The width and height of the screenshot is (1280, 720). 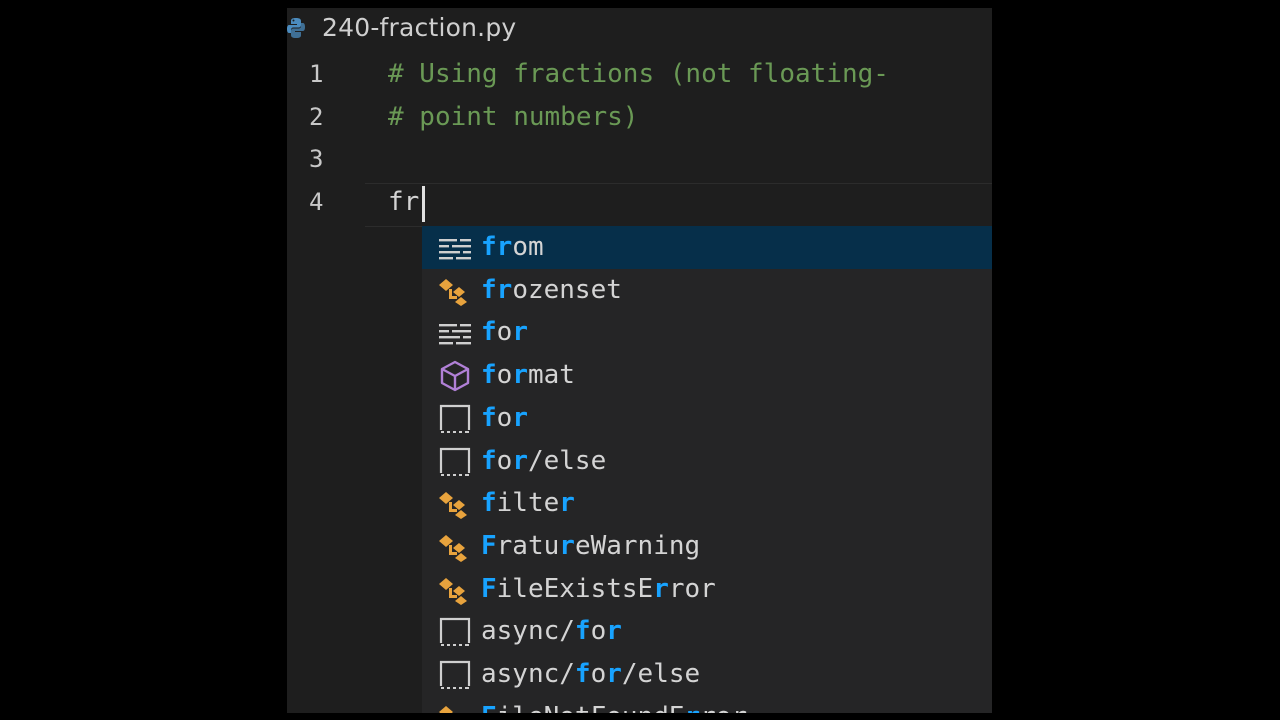 What do you see at coordinates (707, 503) in the screenshot?
I see `suggestion-item: filter` at bounding box center [707, 503].